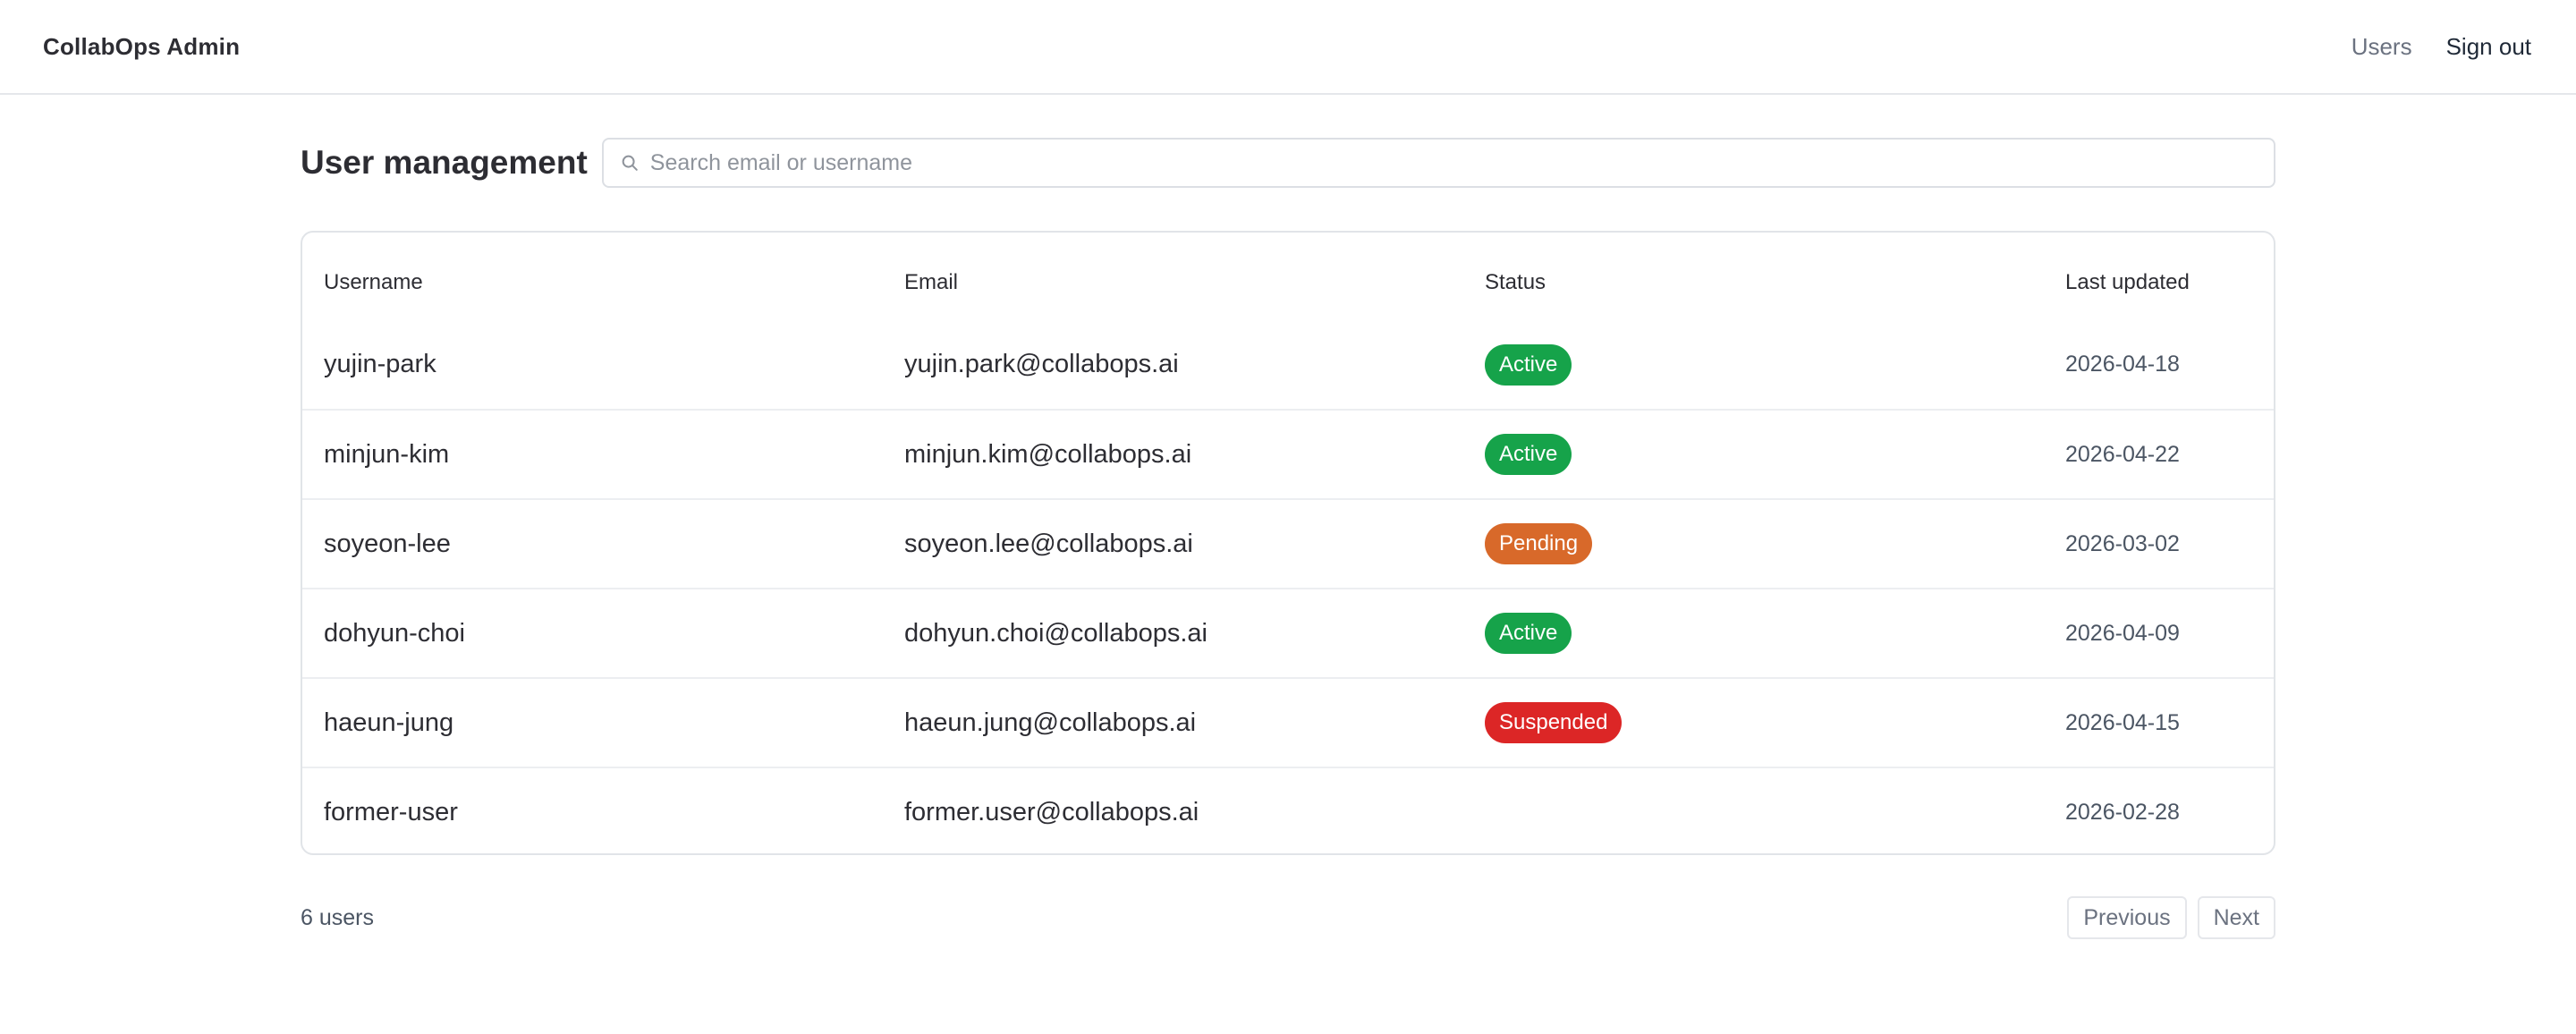  Describe the element at coordinates (1173, 633) in the screenshot. I see `cell-email: dohyun.choi@collabops.ai` at that location.